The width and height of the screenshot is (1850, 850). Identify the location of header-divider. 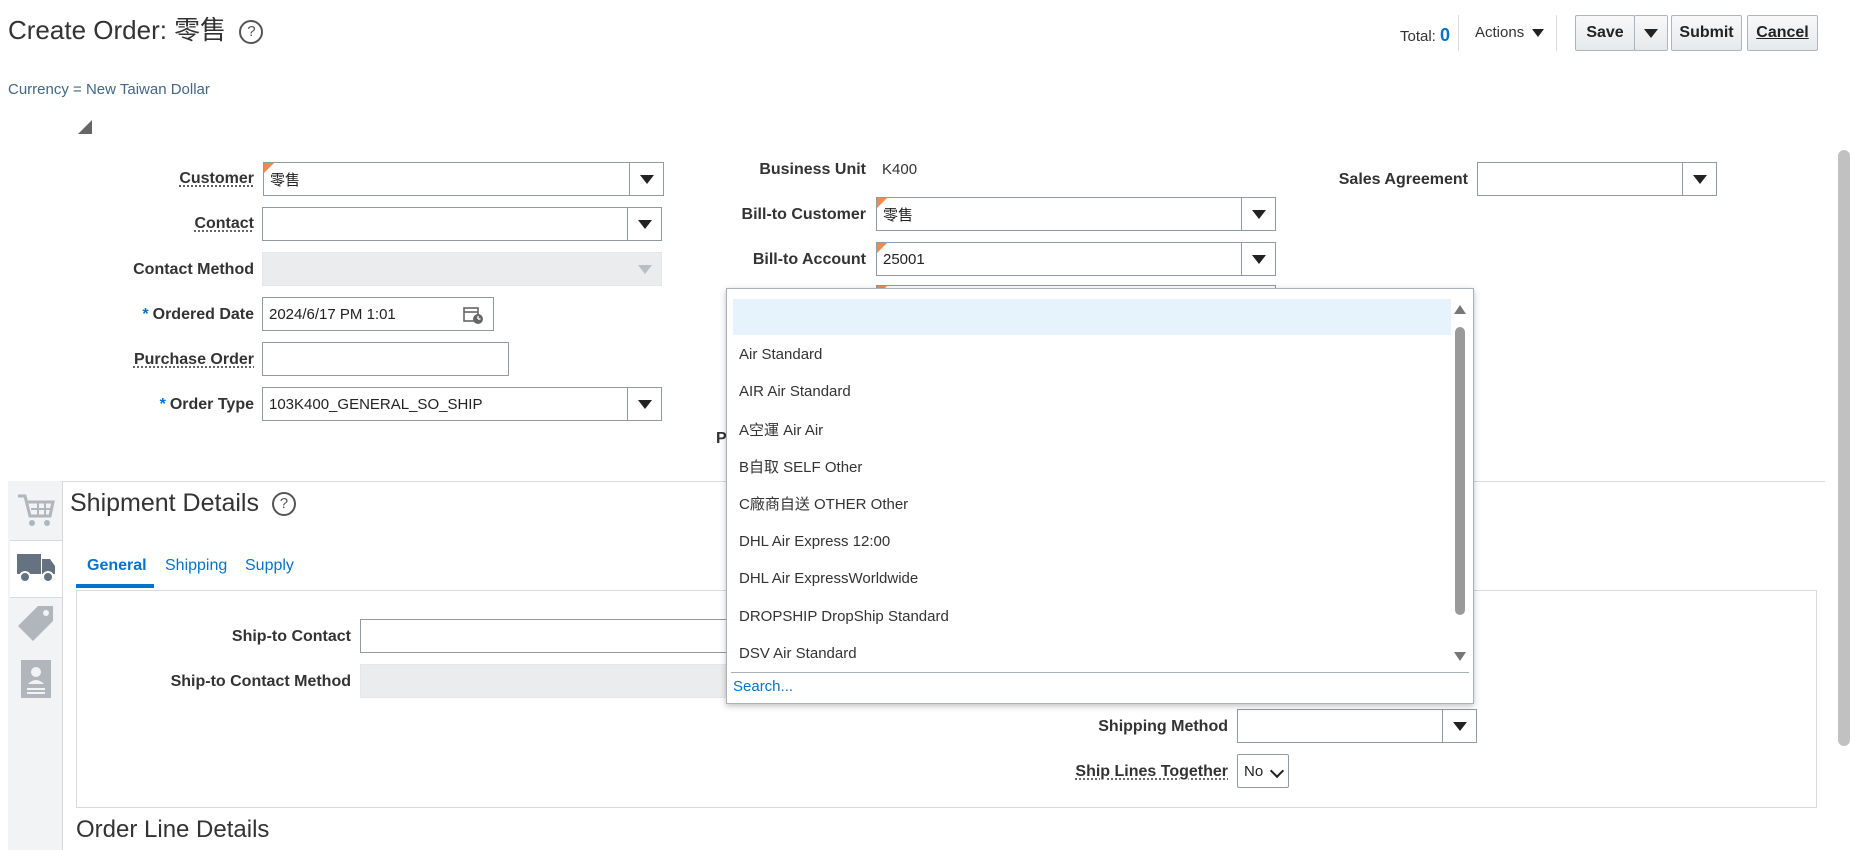
(1556, 33).